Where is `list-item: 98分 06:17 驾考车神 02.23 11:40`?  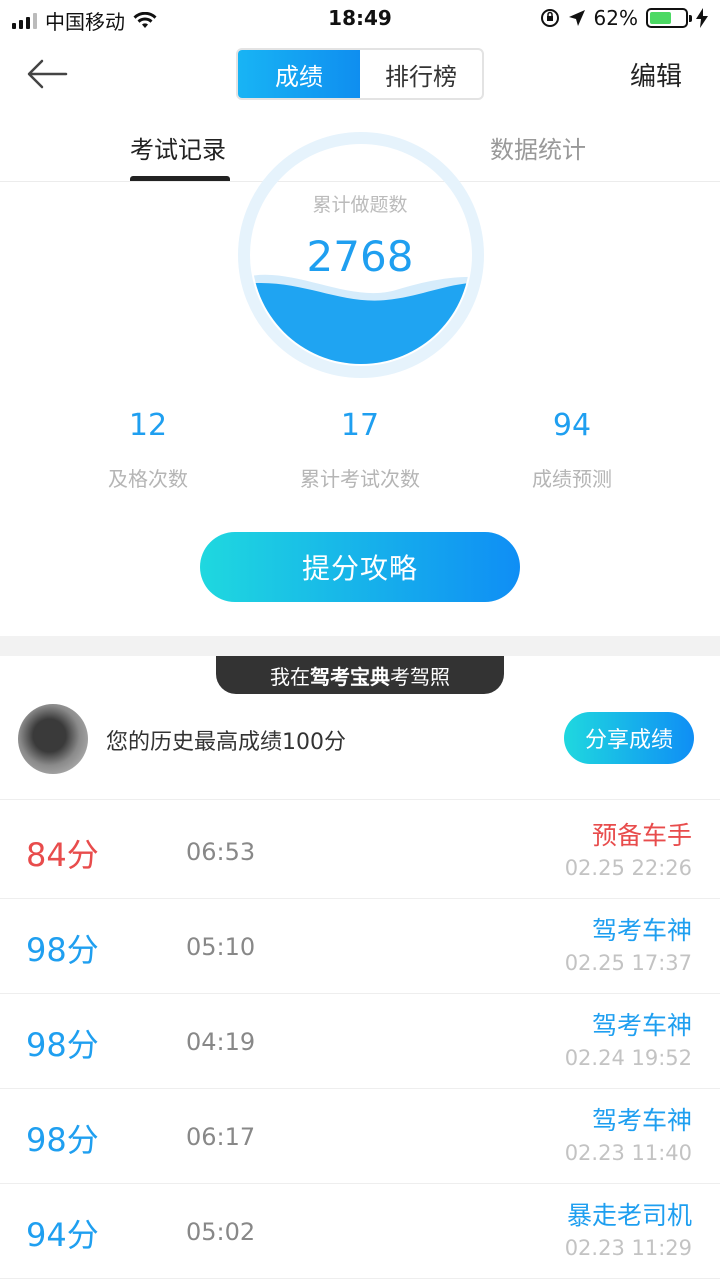
list-item: 98分 06:17 驾考车神 02.23 11:40 is located at coordinates (360, 1136).